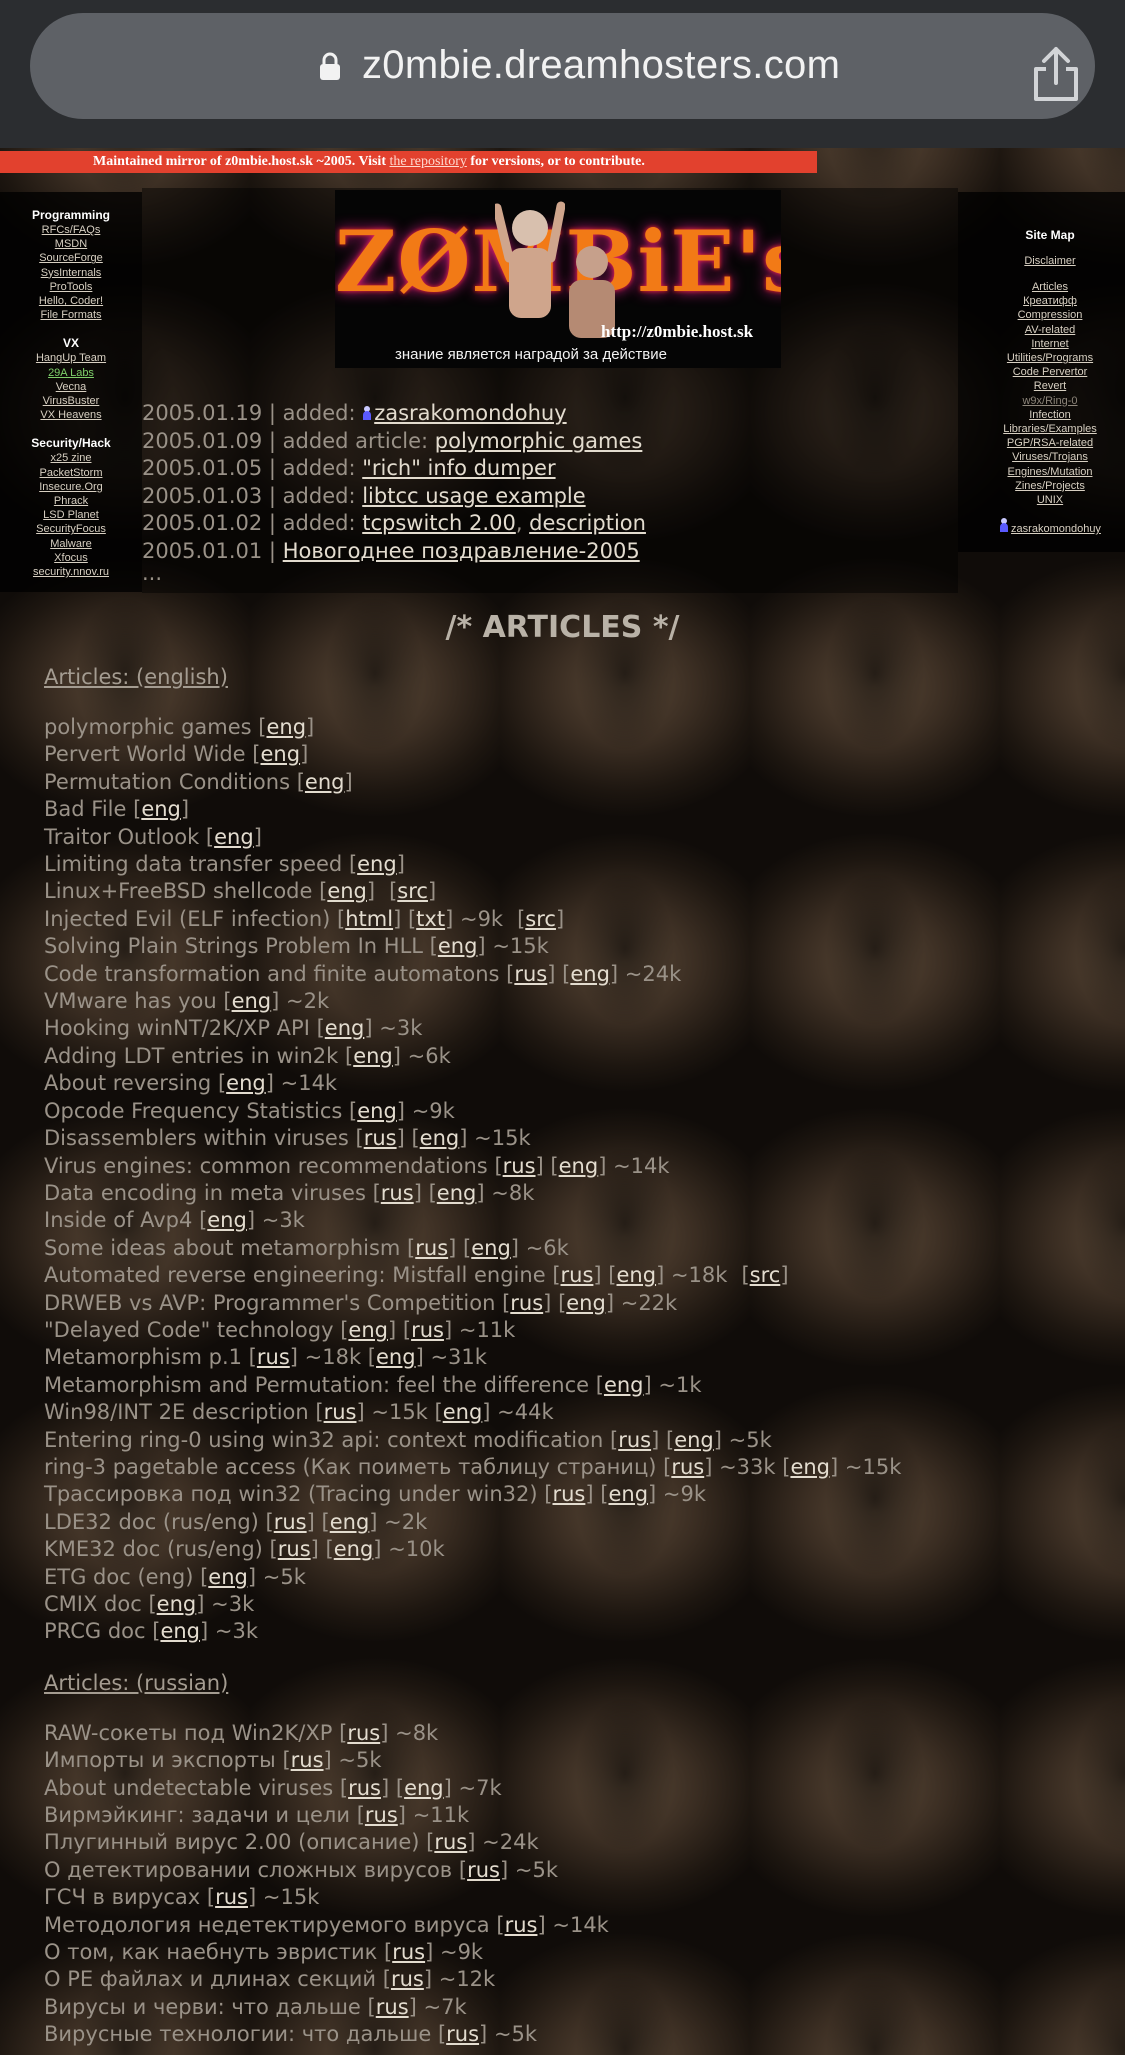 The width and height of the screenshot is (1125, 2055). Describe the element at coordinates (71, 572) in the screenshot. I see `menu-link: security.nnov.ru` at that location.